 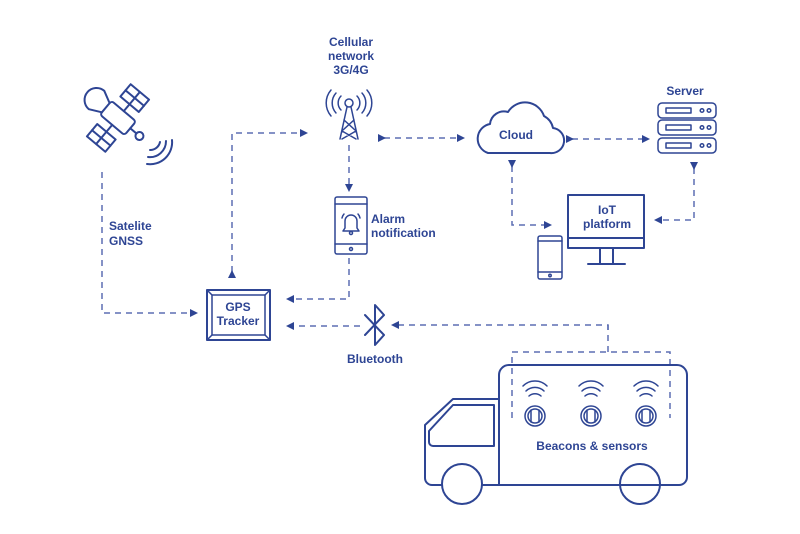 I want to click on beacons-label: Beacons & sensors, so click(x=592, y=446).